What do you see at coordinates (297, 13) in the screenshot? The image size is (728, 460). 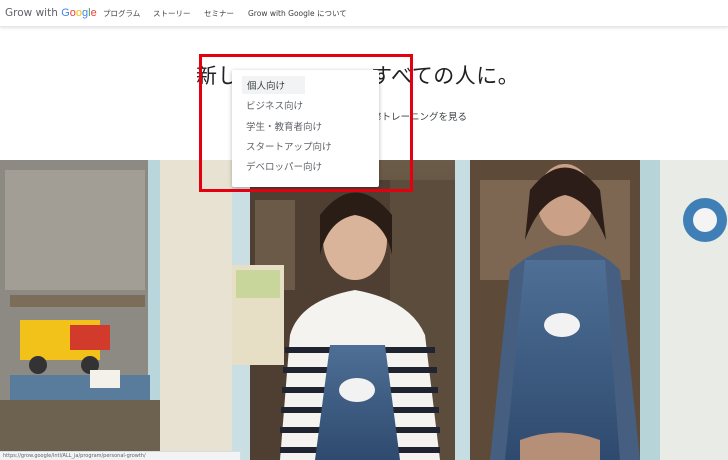 I see `nav-about: Grow with Google について` at bounding box center [297, 13].